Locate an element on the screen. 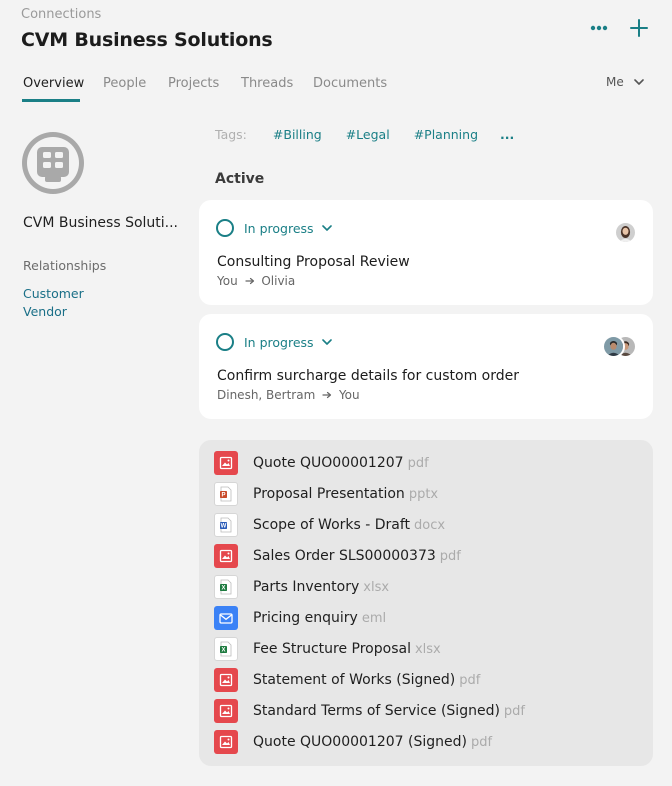 Image resolution: width=672 pixels, height=786 pixels. pptx-icon: P is located at coordinates (226, 494).